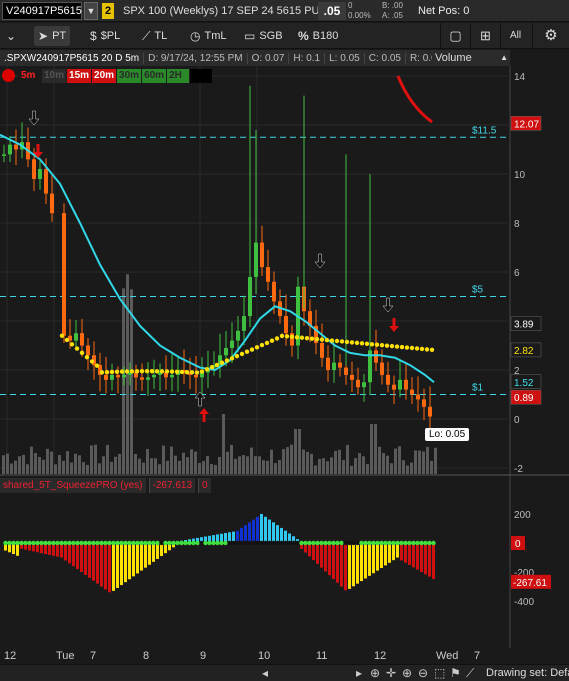 This screenshot has height=681, width=569. What do you see at coordinates (359, 673) in the screenshot?
I see `scroll-right-icon: ▸` at bounding box center [359, 673].